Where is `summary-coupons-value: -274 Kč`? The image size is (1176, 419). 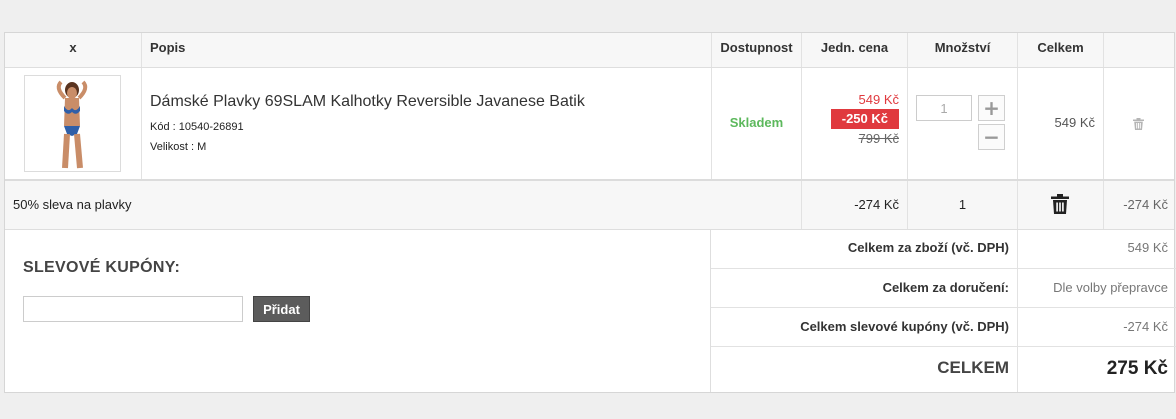 summary-coupons-value: -274 Kč is located at coordinates (1145, 326).